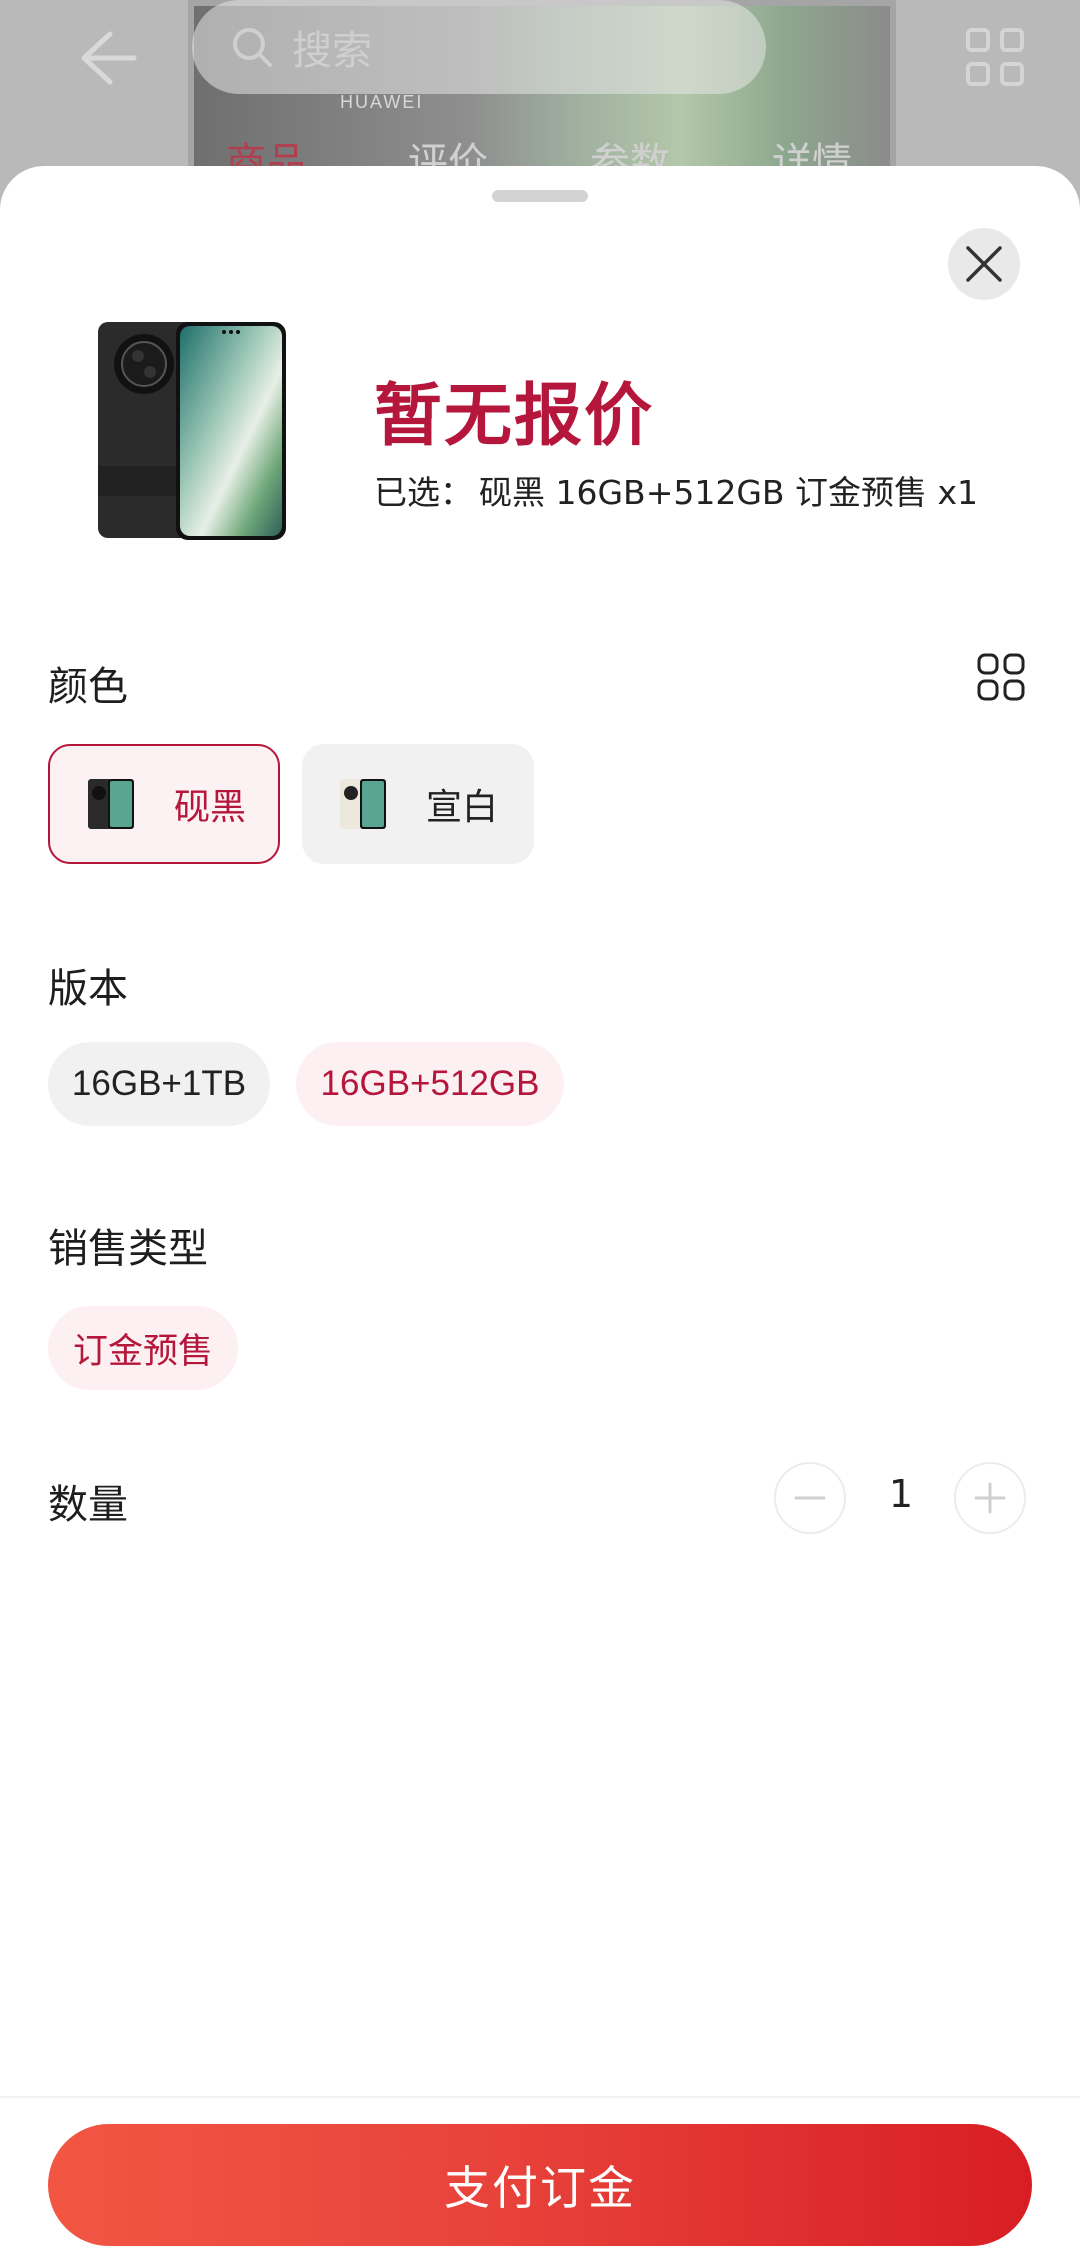 The height and width of the screenshot is (2264, 1080). I want to click on selected-summary-value: 砚黑 16GB+512GB 订金预售 x1, so click(729, 492).